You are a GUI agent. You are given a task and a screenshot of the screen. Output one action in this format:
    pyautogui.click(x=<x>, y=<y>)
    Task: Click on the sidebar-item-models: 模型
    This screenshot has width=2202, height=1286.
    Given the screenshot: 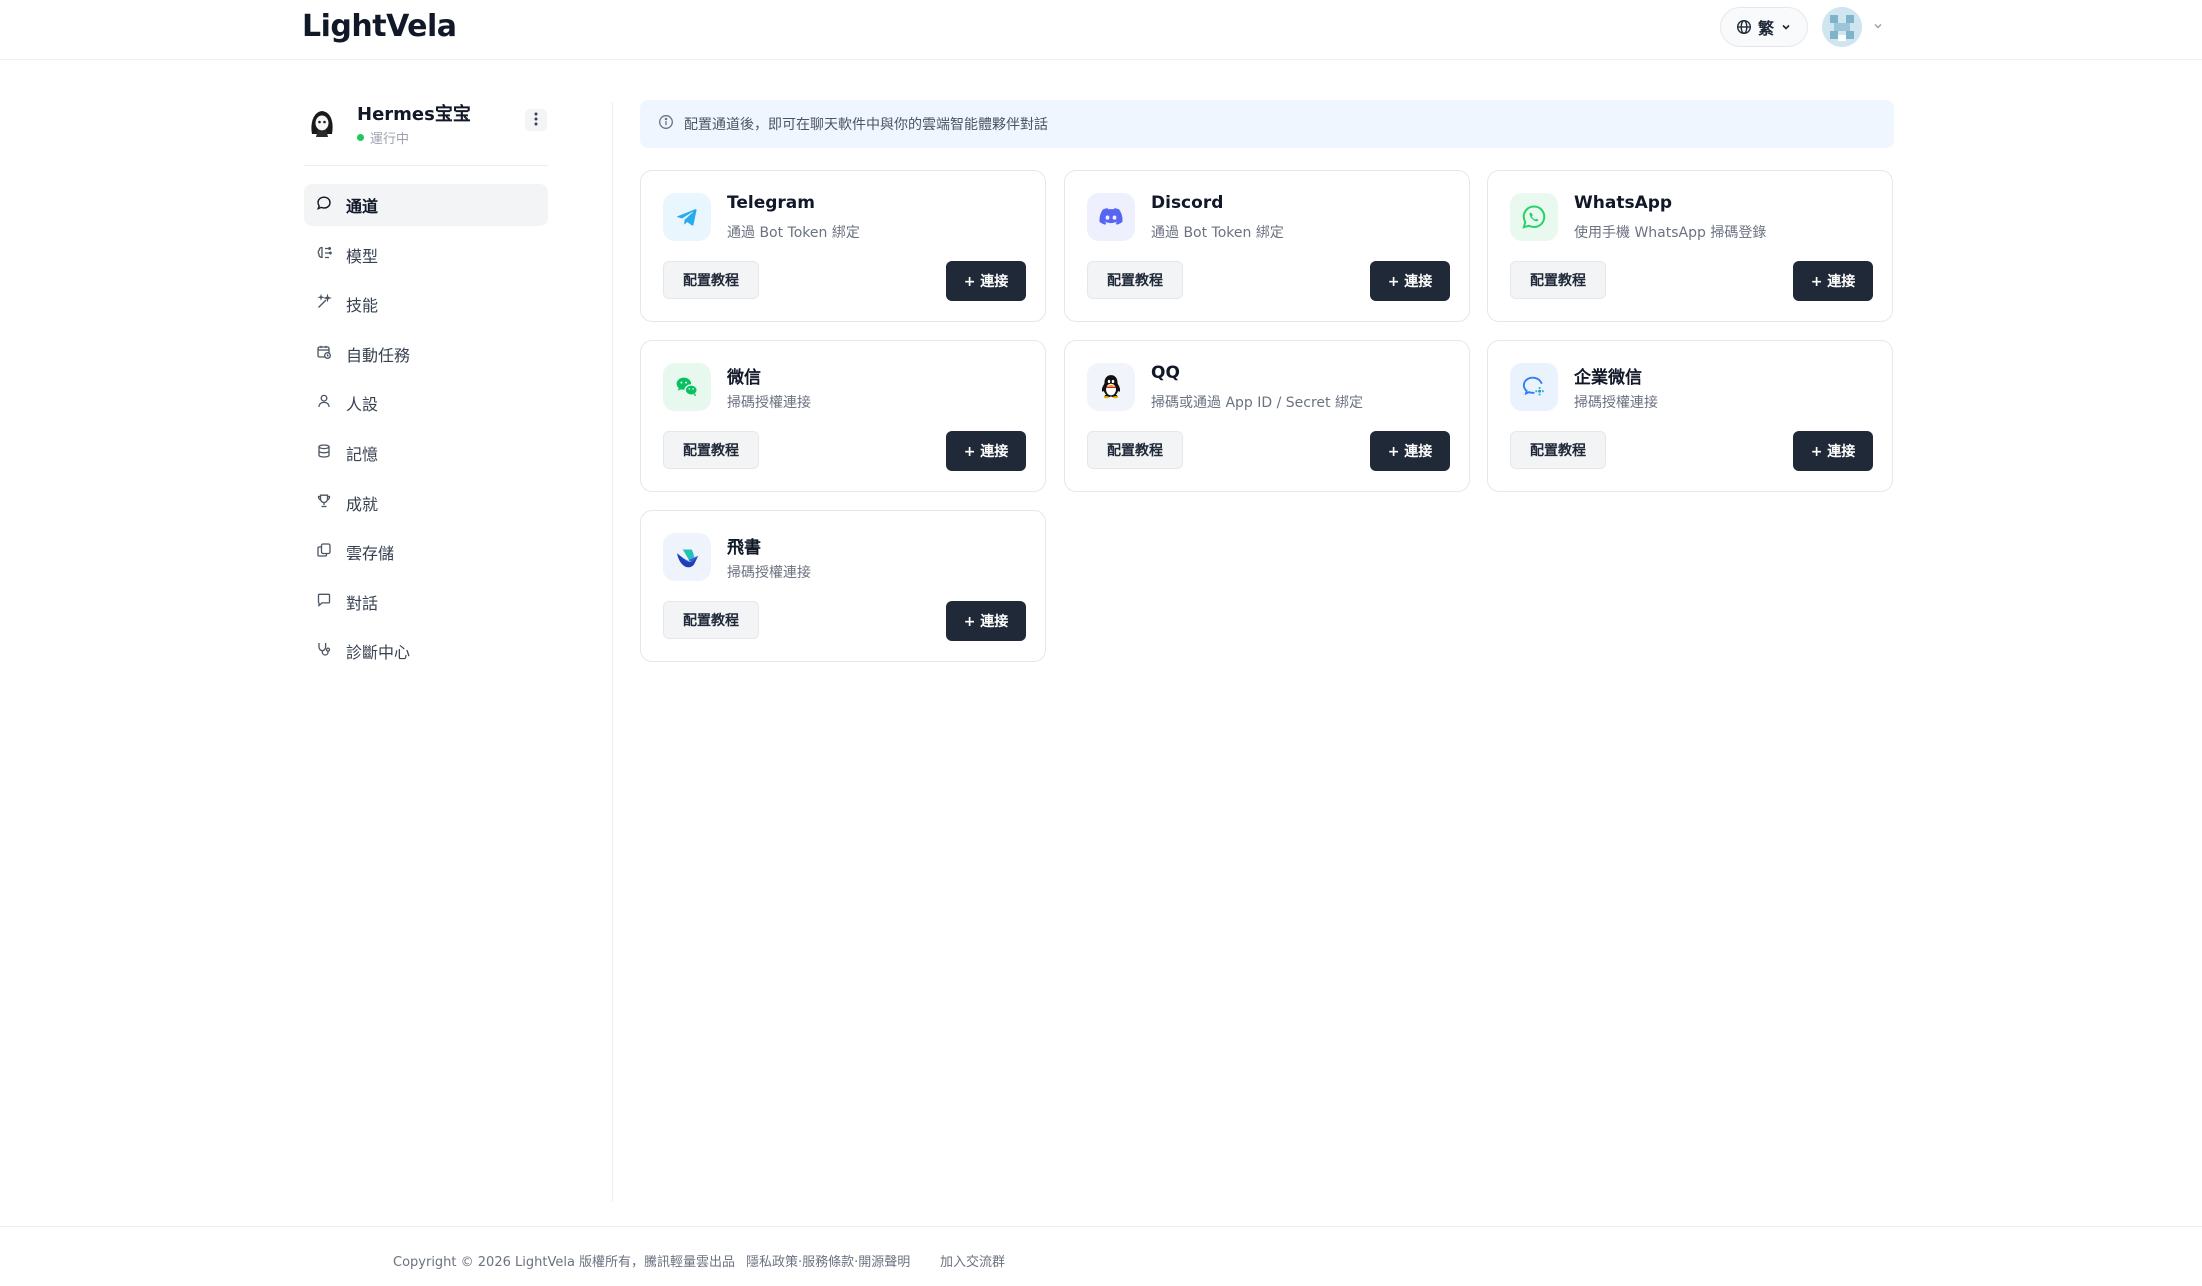 What is the action you would take?
    pyautogui.click(x=426, y=255)
    